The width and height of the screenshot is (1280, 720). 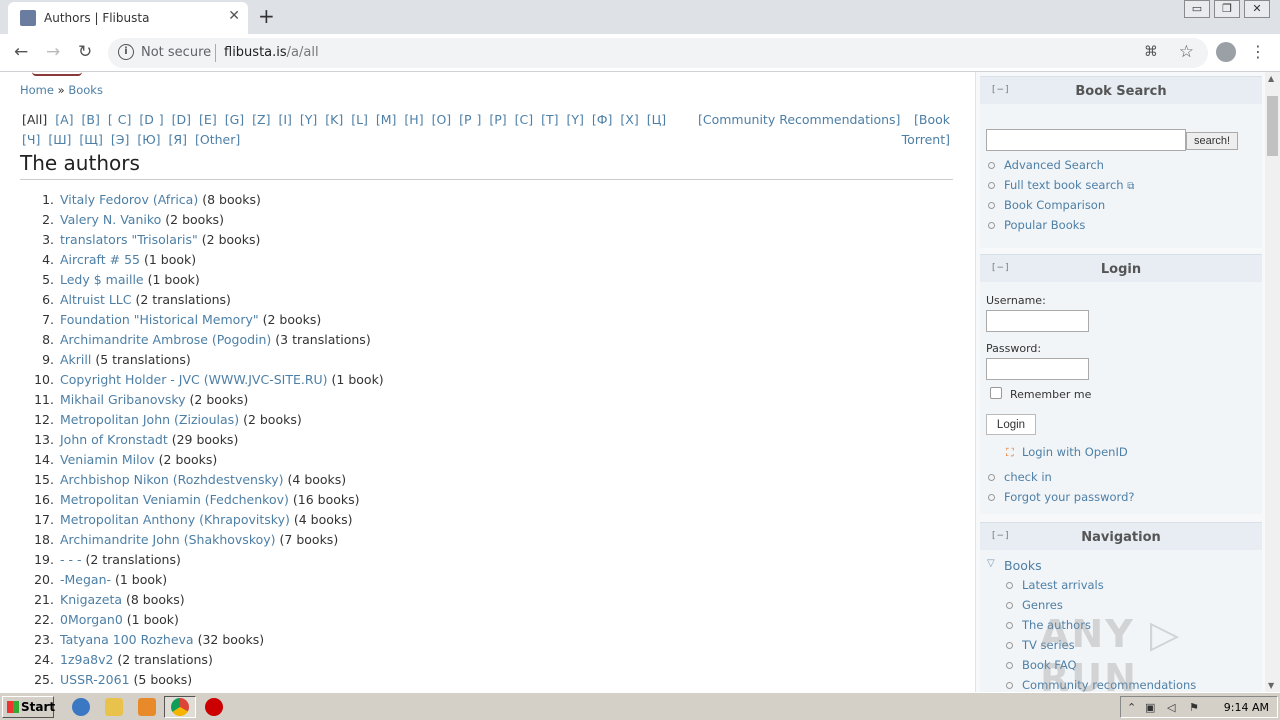 I want to click on address-bar: i Not secure flibusta.is/a/all ⌘ ☆, so click(x=658, y=53).